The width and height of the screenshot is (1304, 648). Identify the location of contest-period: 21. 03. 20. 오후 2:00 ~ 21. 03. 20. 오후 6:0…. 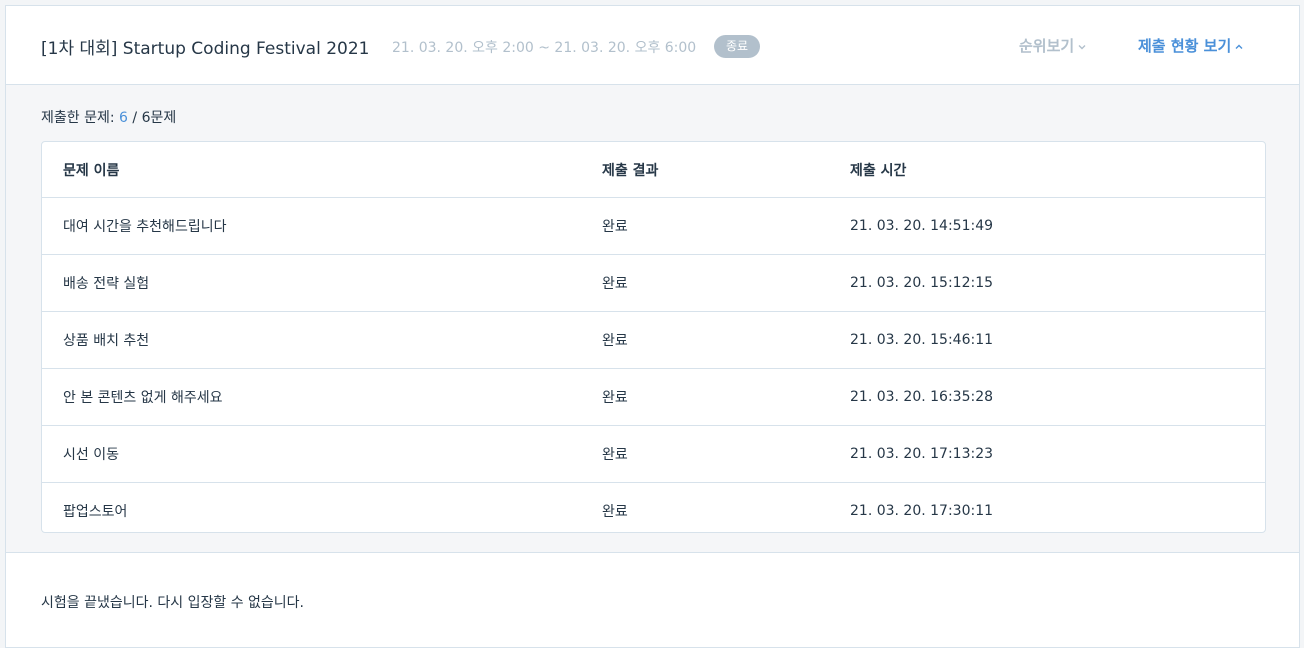
(544, 48).